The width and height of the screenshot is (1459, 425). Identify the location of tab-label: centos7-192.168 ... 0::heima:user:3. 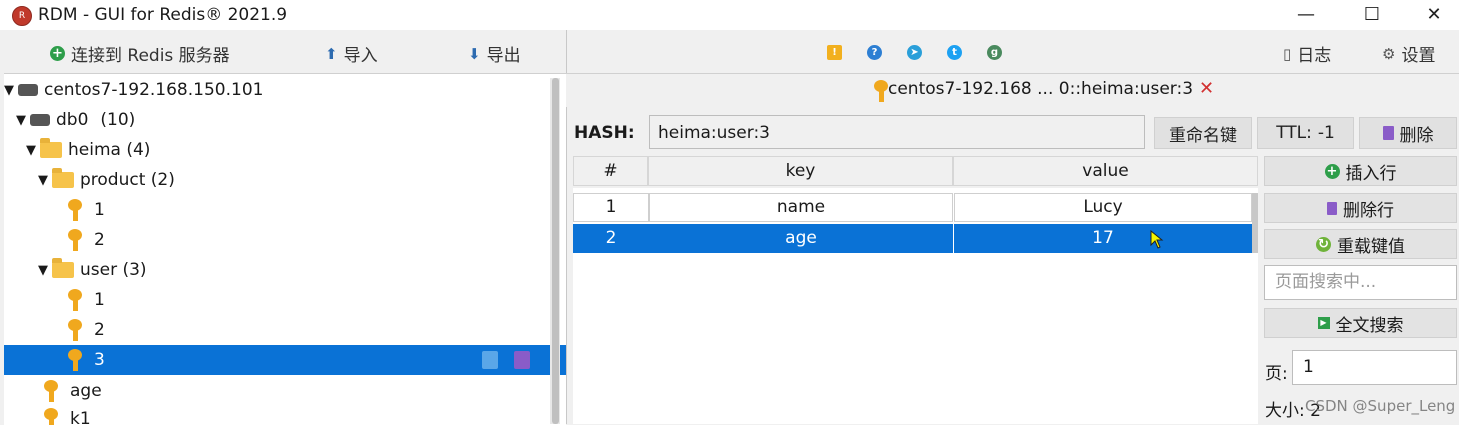
(1041, 88).